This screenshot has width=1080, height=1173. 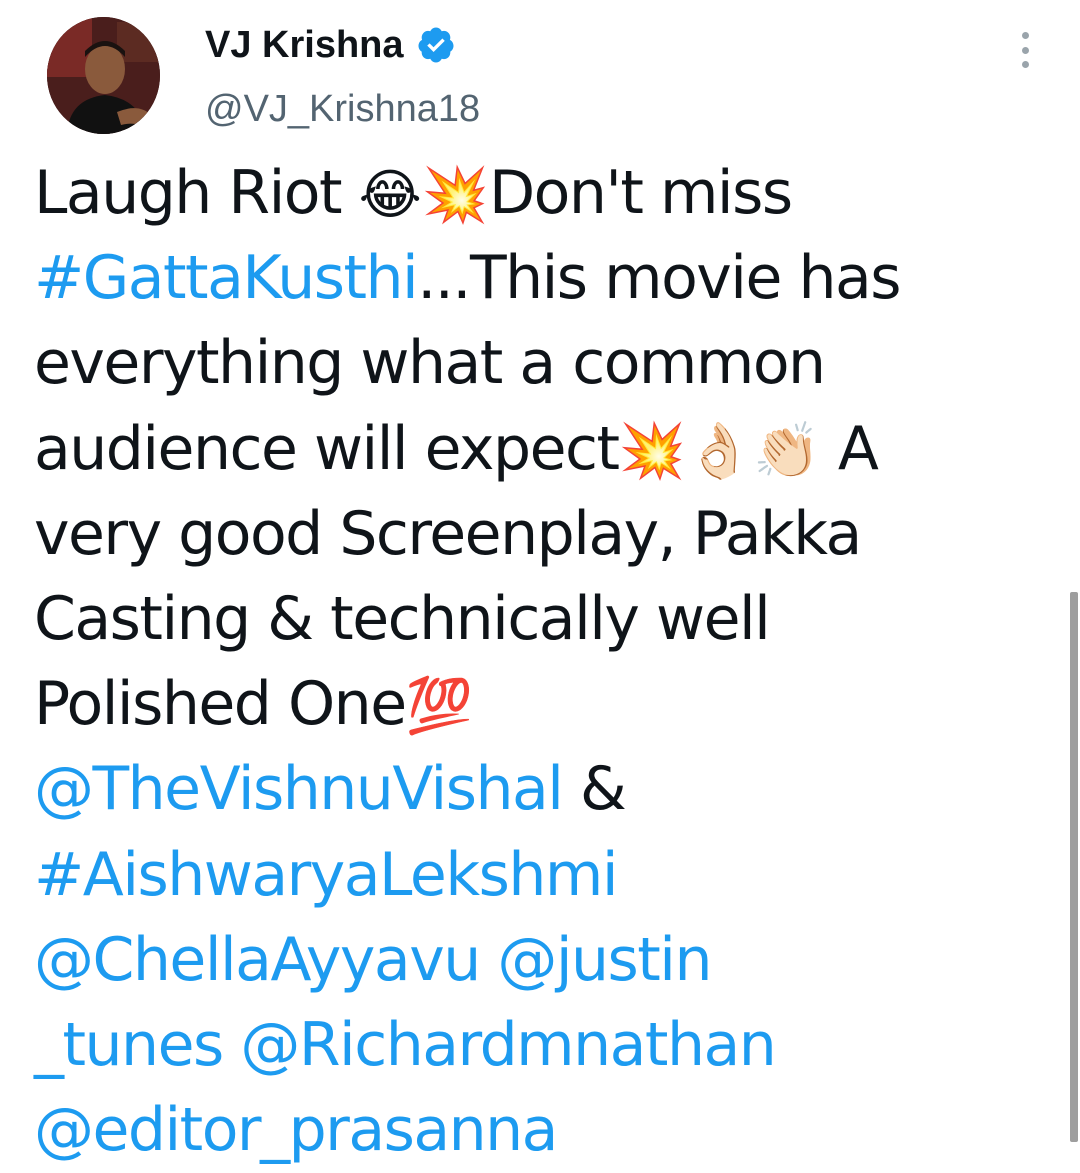 I want to click on emoji-icon: 👌🏻, so click(x=719, y=450).